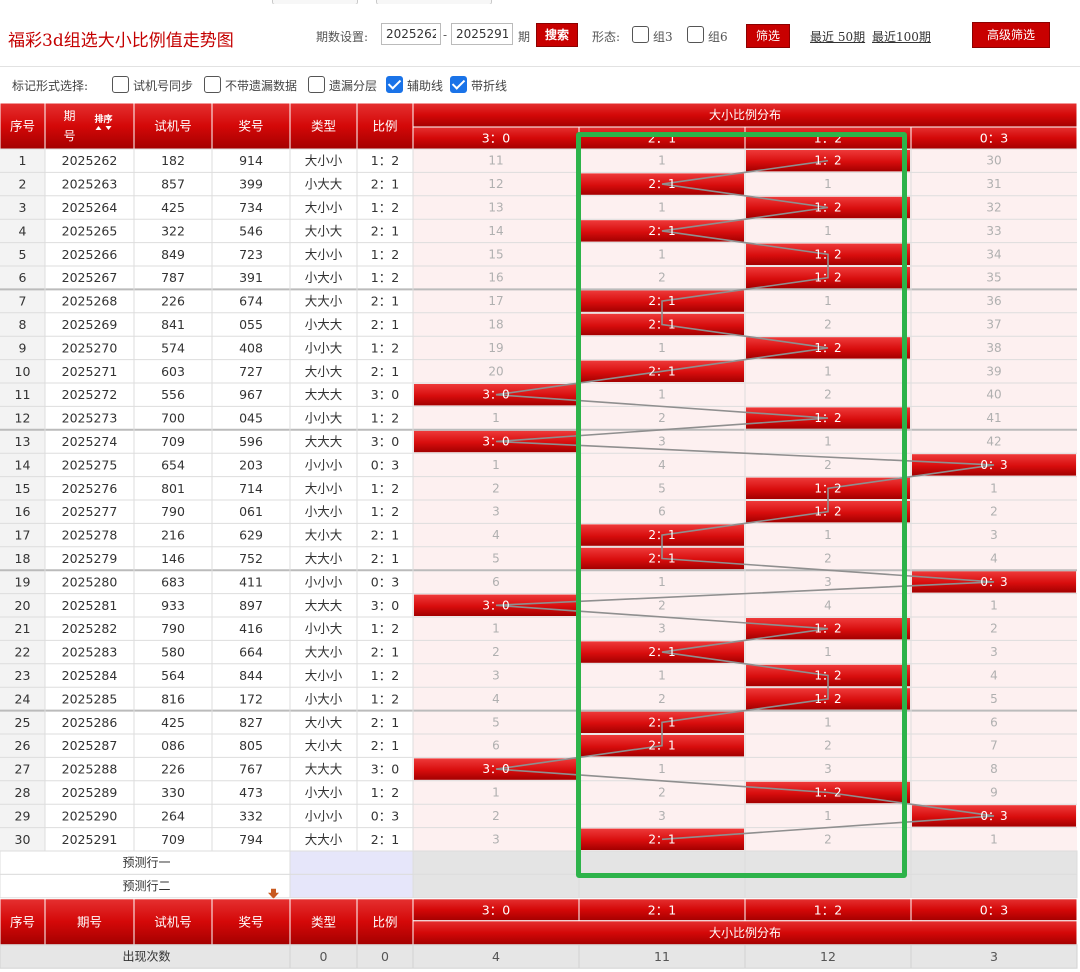 This screenshot has height=972, width=1080. What do you see at coordinates (993, 325) in the screenshot?
I see `miss-value: 37` at bounding box center [993, 325].